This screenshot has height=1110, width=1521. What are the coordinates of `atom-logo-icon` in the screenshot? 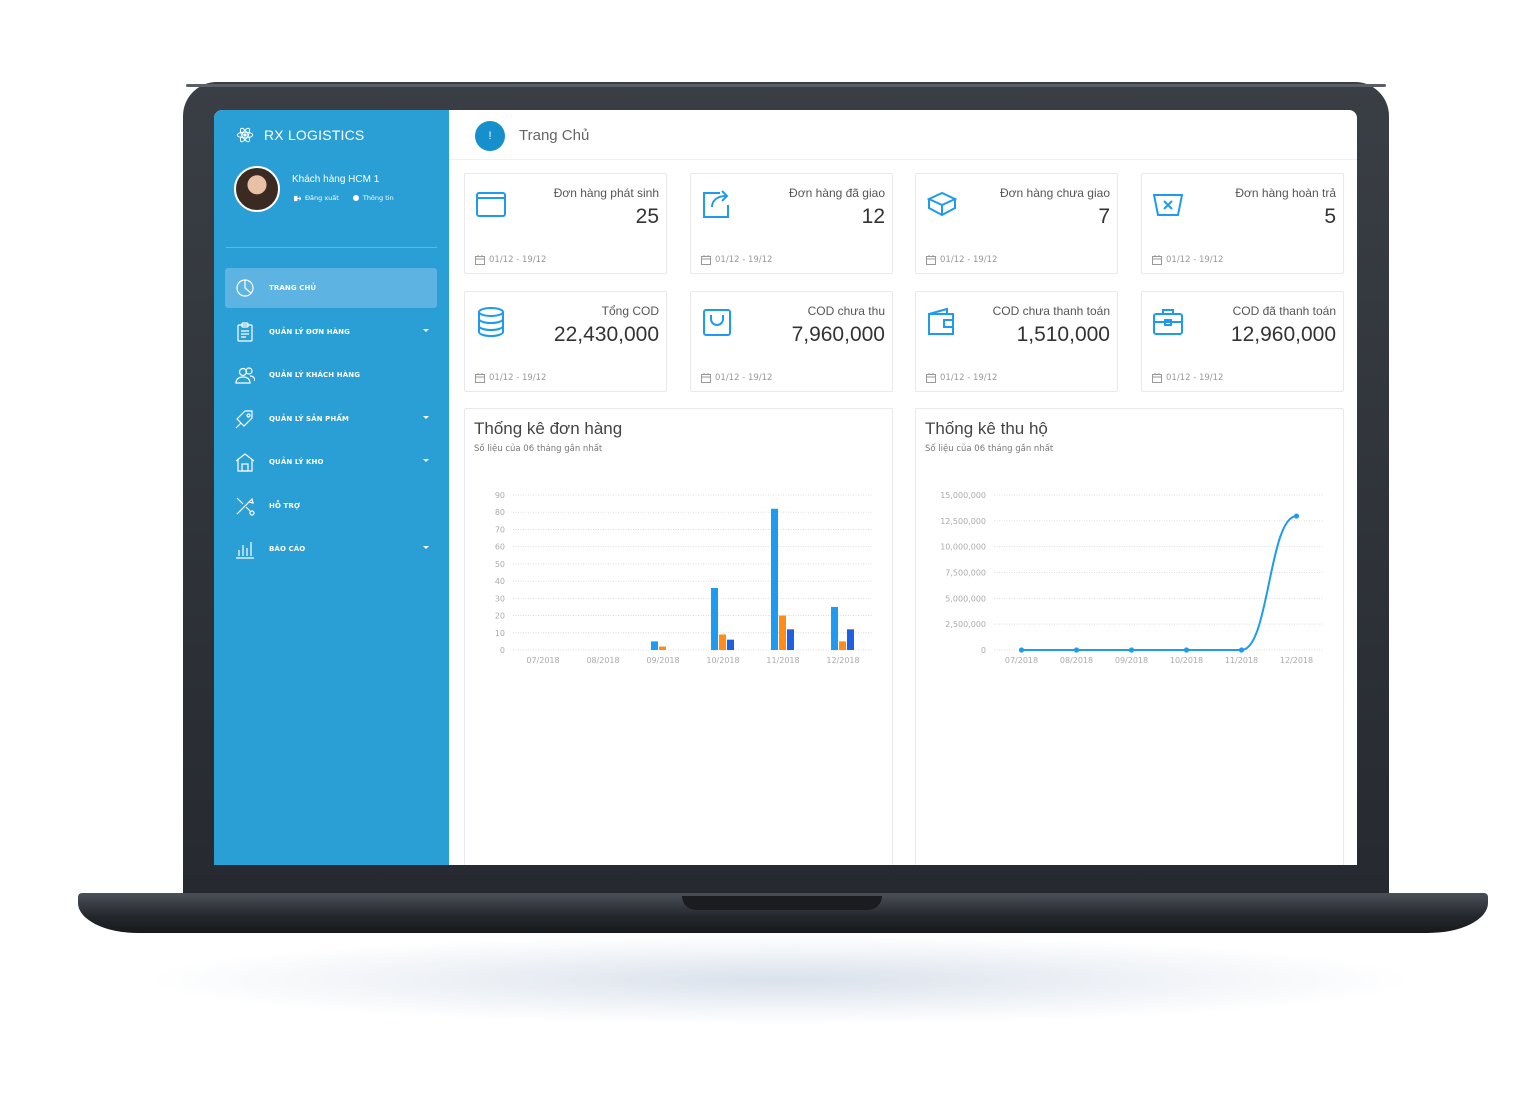 It's located at (245, 135).